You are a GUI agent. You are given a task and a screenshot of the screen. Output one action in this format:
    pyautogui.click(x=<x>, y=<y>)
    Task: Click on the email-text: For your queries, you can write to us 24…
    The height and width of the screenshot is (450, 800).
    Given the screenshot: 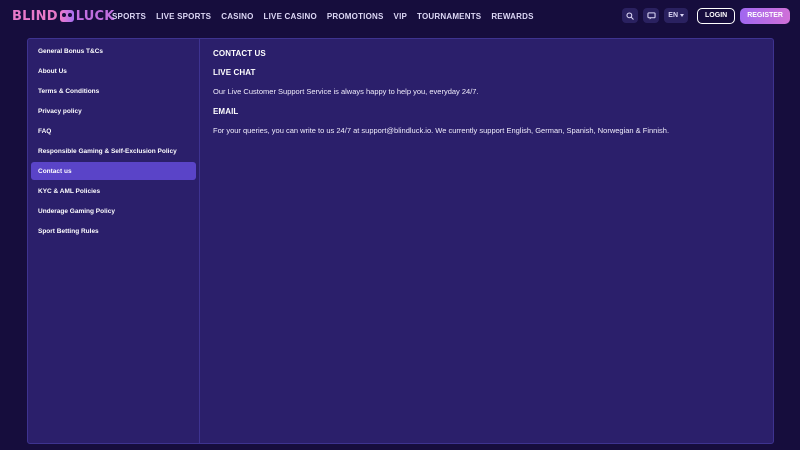 What is the action you would take?
    pyautogui.click(x=441, y=130)
    